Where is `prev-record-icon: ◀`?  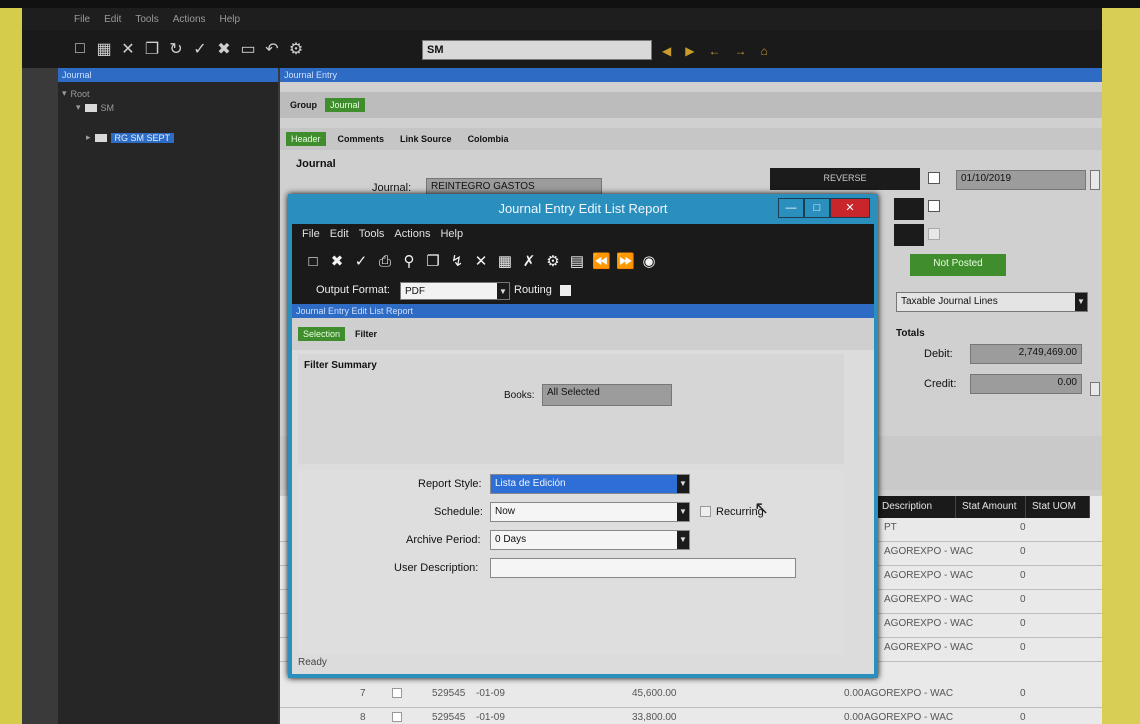 prev-record-icon: ◀ is located at coordinates (666, 51).